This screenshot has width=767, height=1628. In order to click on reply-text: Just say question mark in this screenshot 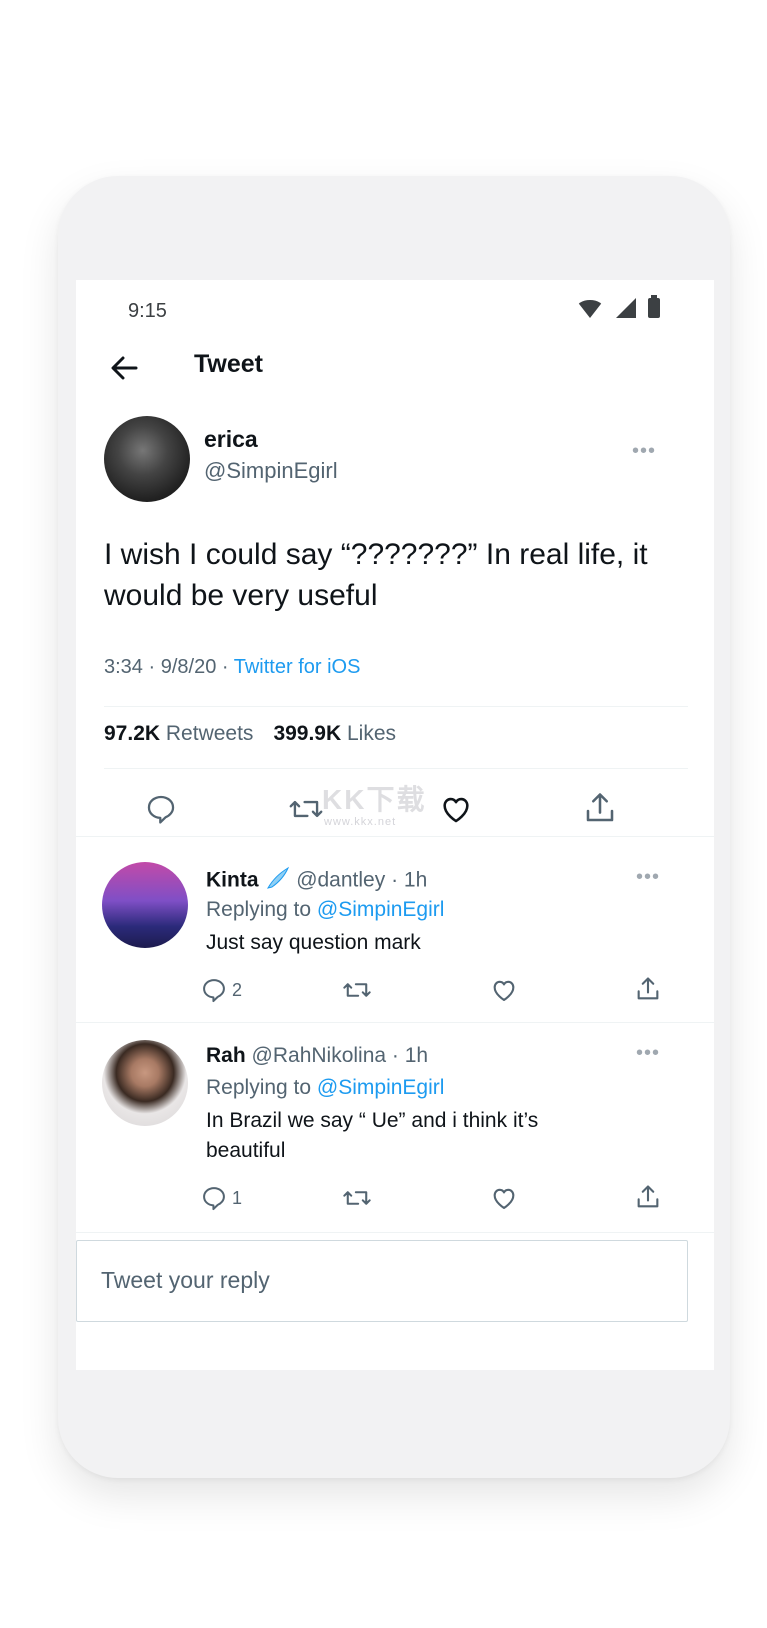, I will do `click(313, 942)`.